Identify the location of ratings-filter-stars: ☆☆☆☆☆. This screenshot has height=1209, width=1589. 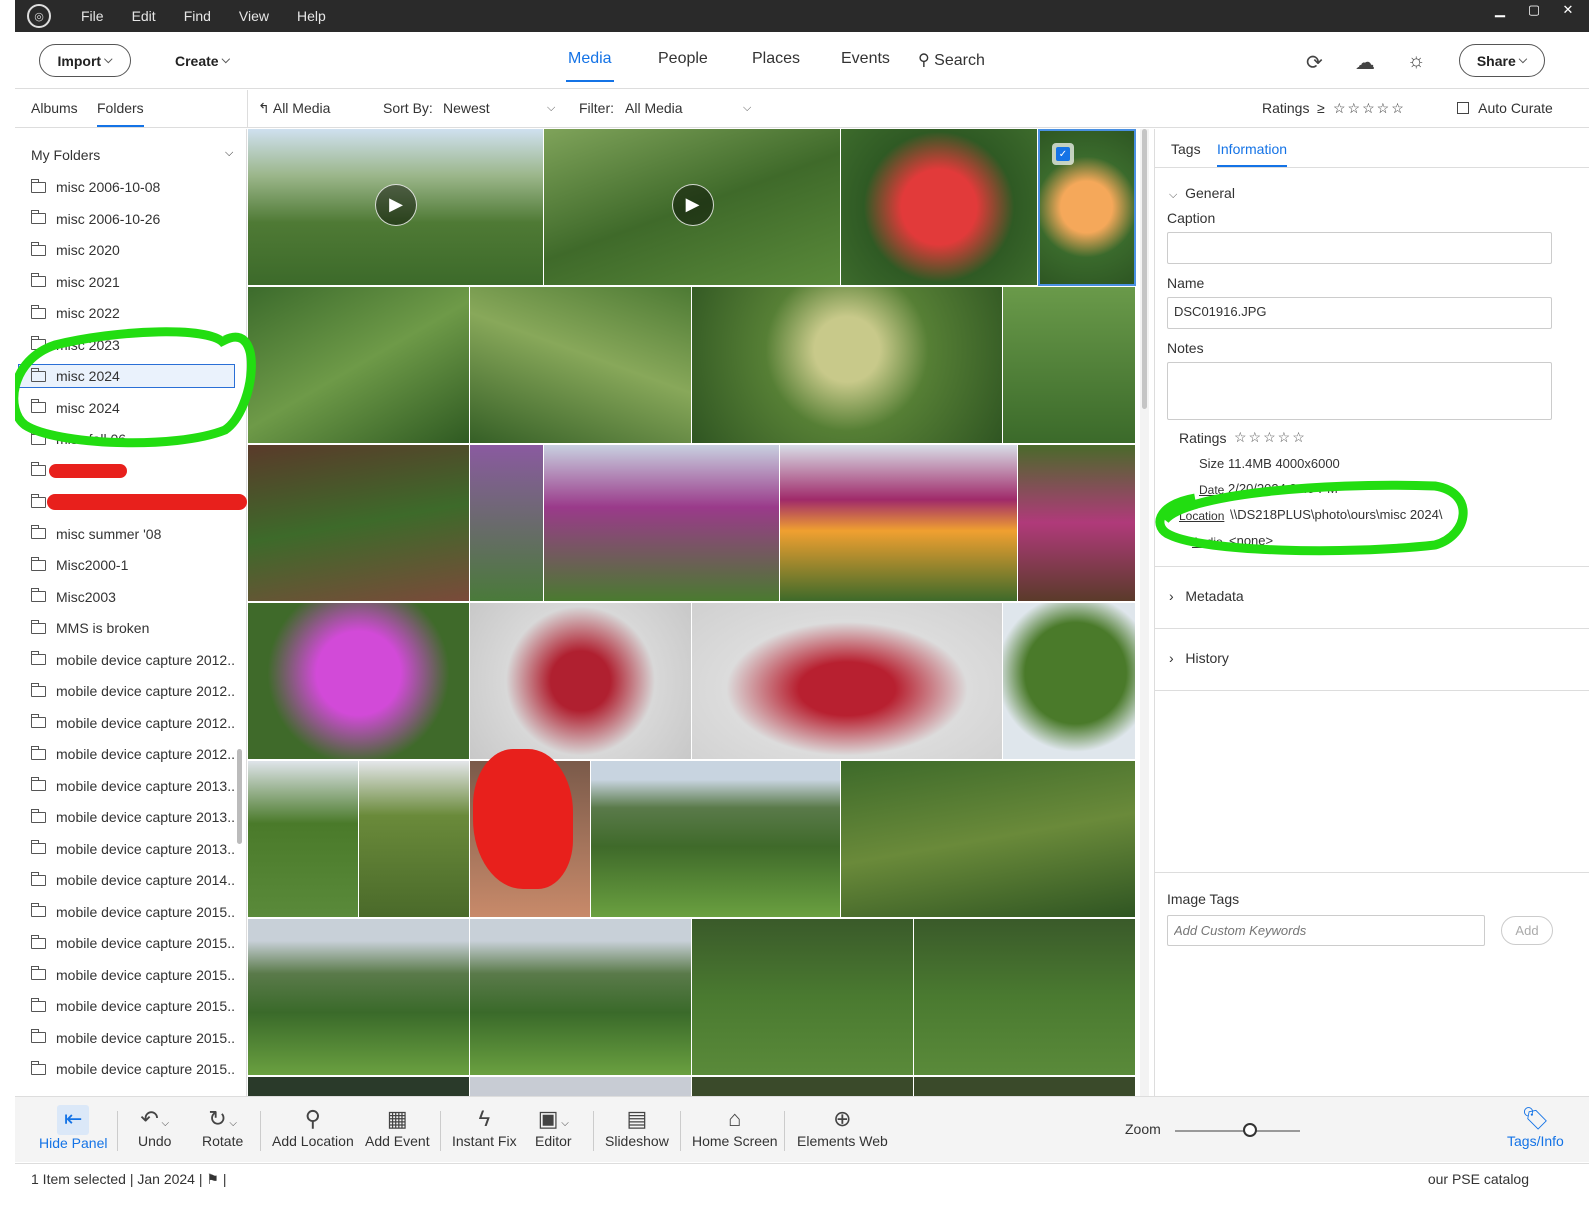
(1369, 108).